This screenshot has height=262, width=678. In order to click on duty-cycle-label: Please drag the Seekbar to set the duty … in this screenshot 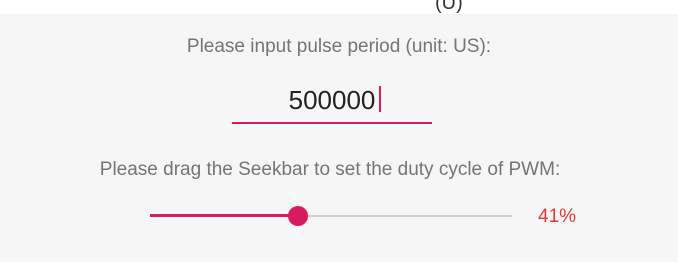, I will do `click(330, 169)`.